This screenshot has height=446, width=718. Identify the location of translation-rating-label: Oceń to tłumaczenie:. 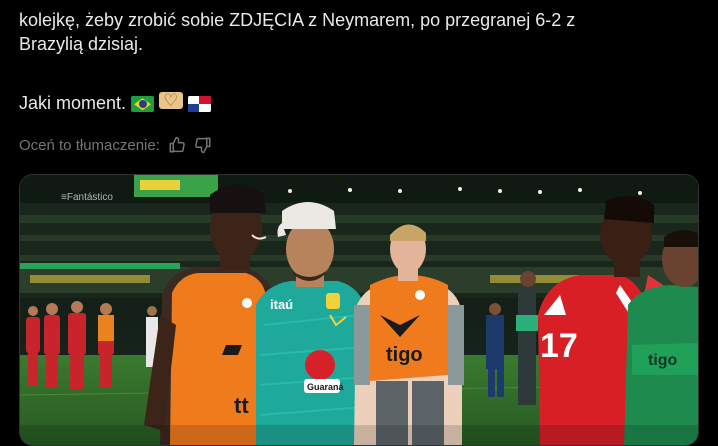
(89, 145).